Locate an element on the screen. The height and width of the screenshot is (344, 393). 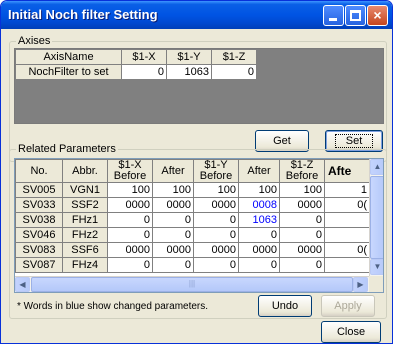
vertical-scroll-thumb is located at coordinates (376, 217).